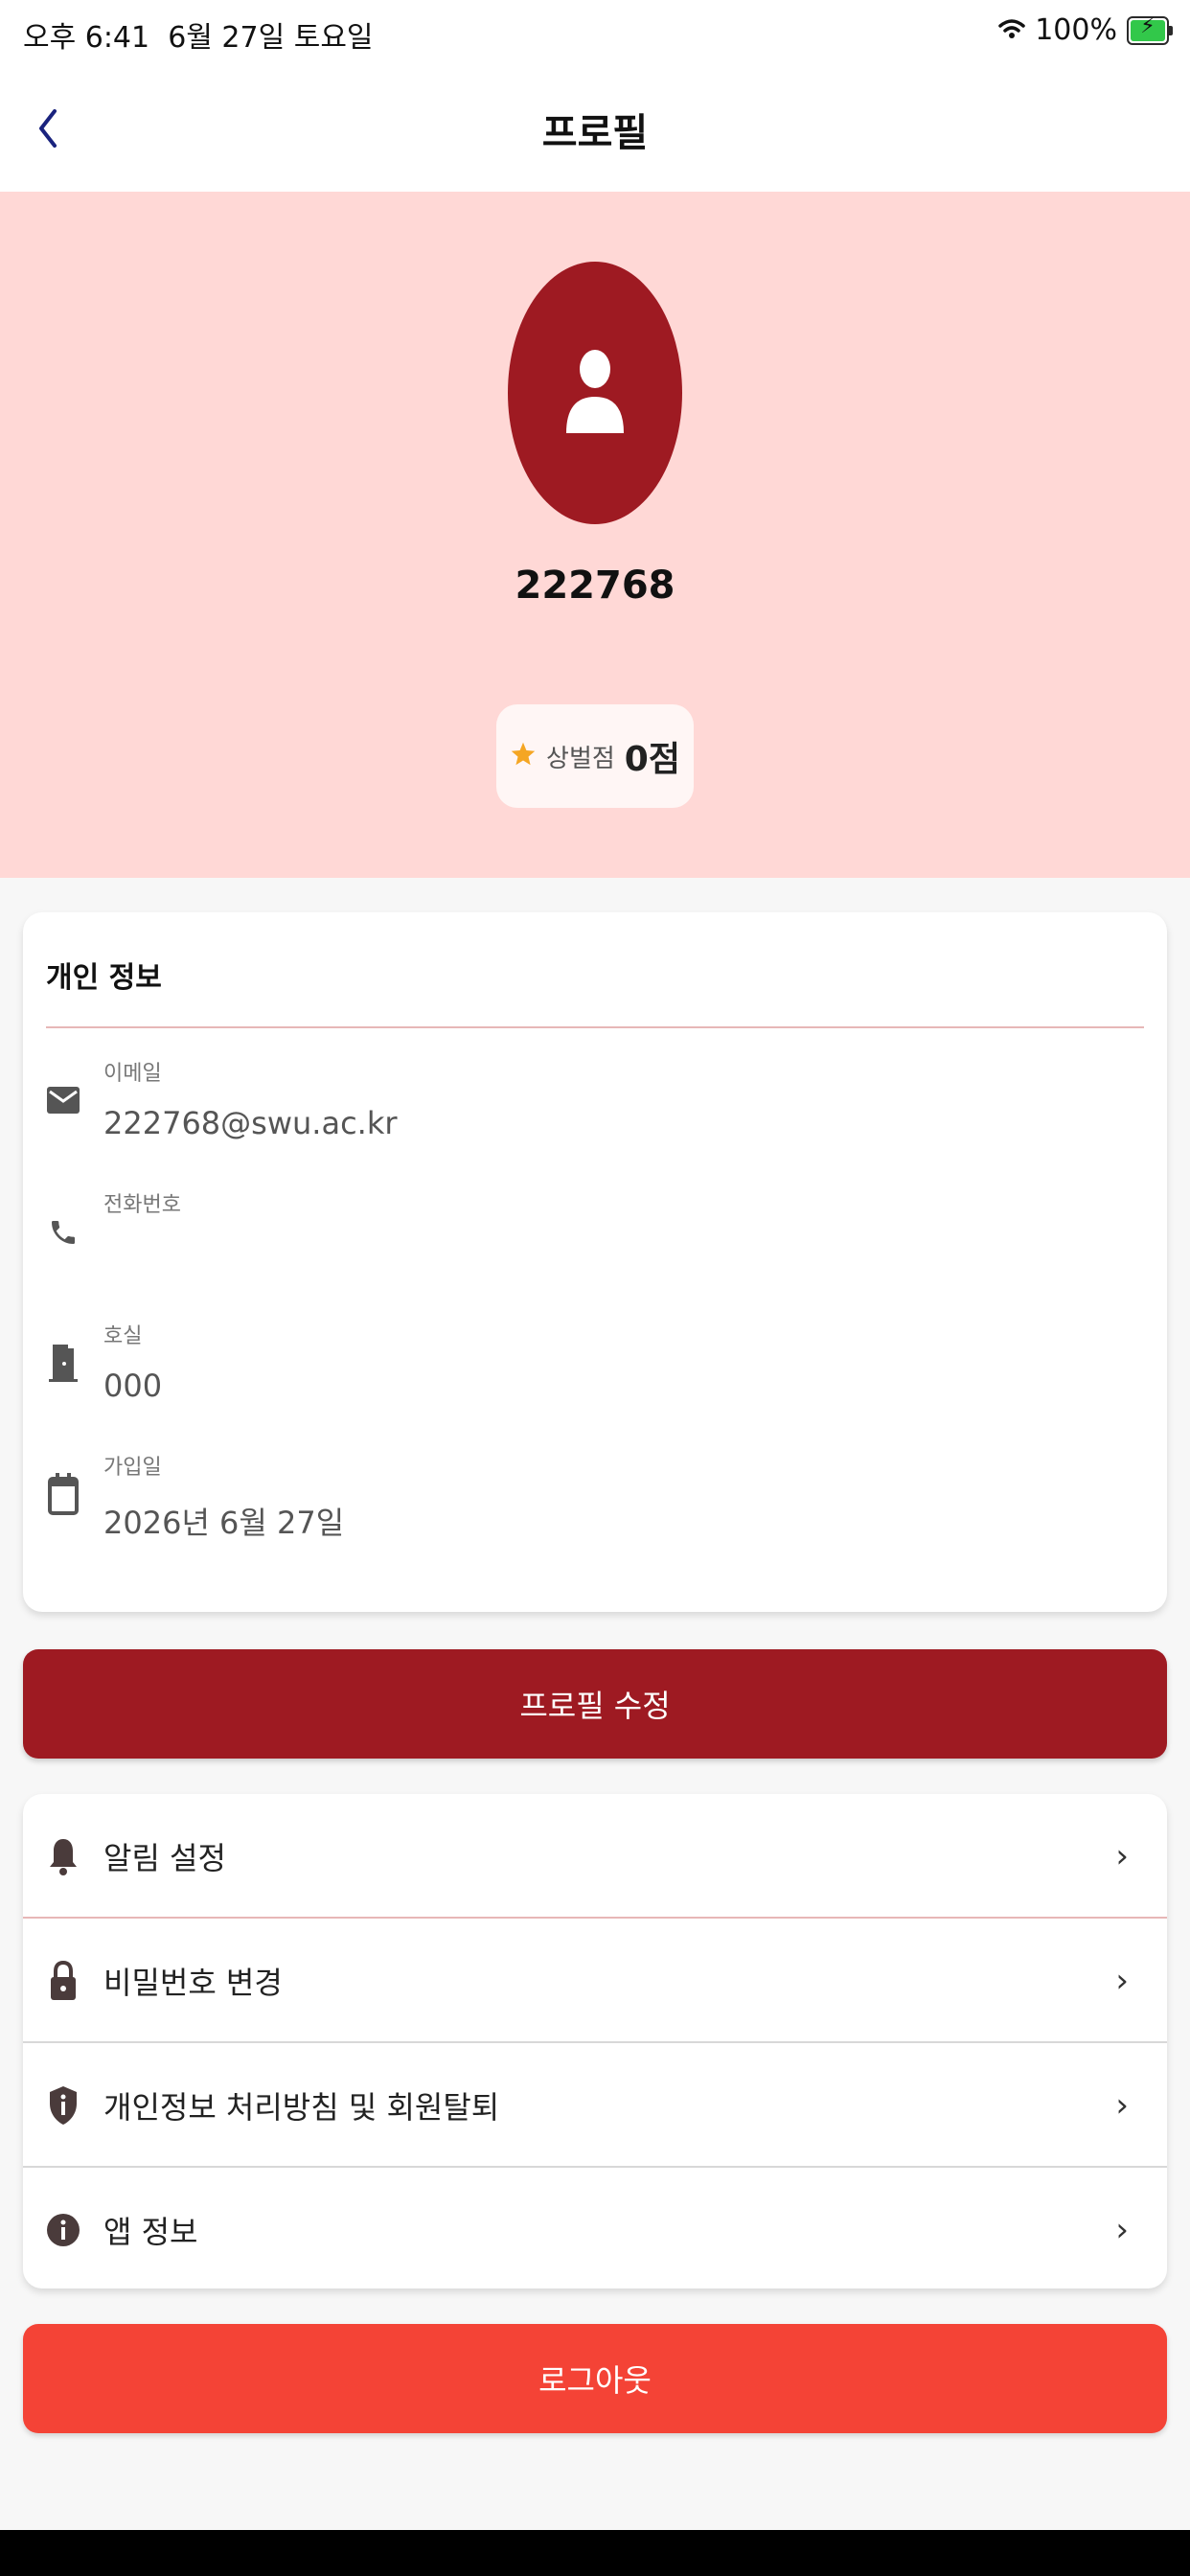 This screenshot has height=2576, width=1190. Describe the element at coordinates (595, 1856) in the screenshot. I see `menu-item-notifications: 알림 설정 ›` at that location.